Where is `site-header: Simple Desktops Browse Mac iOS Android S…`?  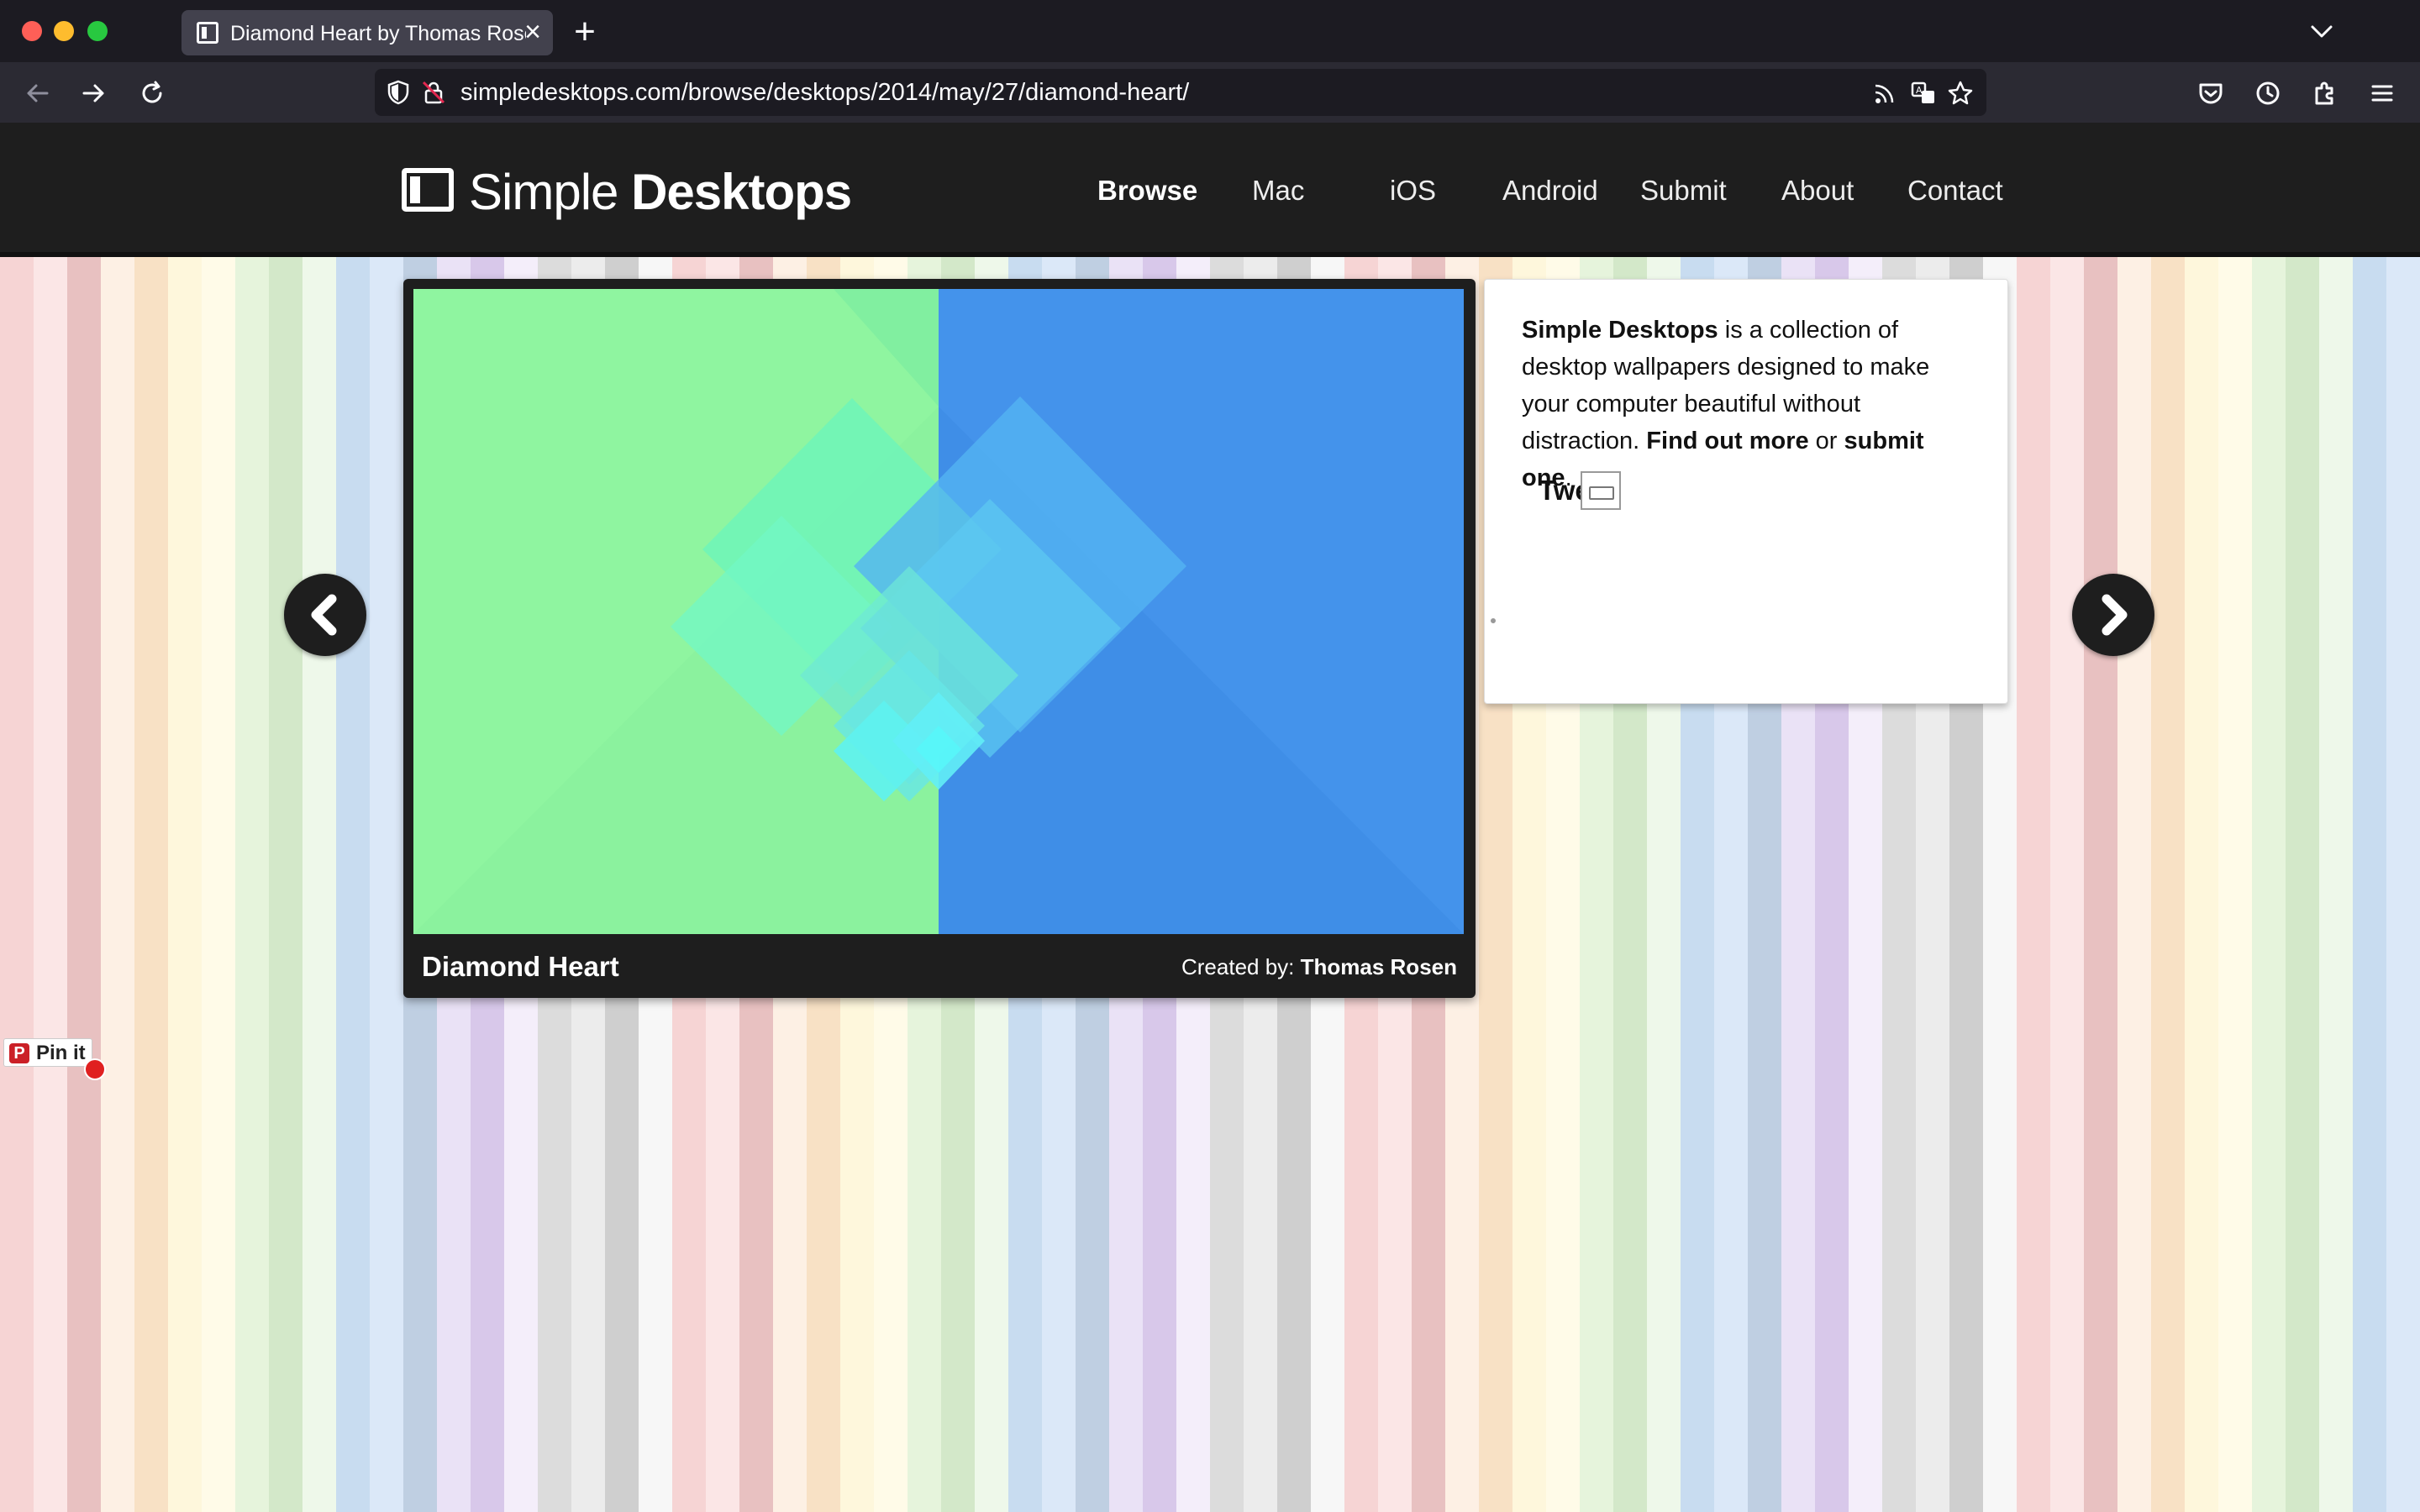 site-header: Simple Desktops Browse Mac iOS Android S… is located at coordinates (1210, 190).